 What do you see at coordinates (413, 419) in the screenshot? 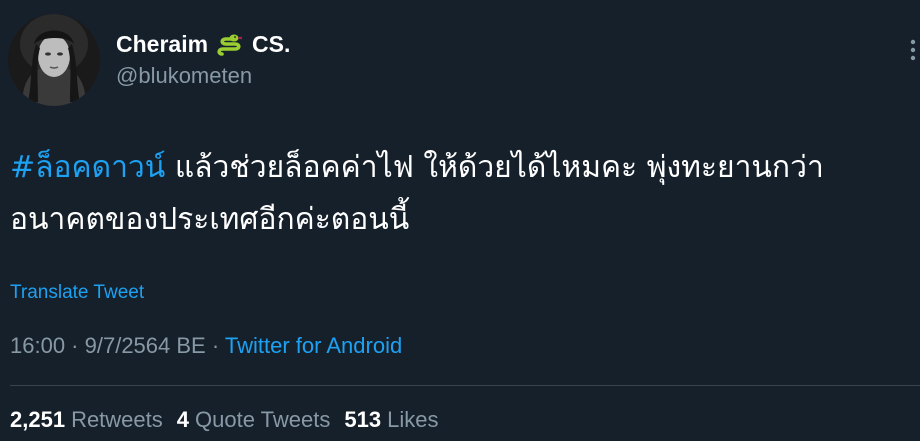
I see `likes-label: Likes` at bounding box center [413, 419].